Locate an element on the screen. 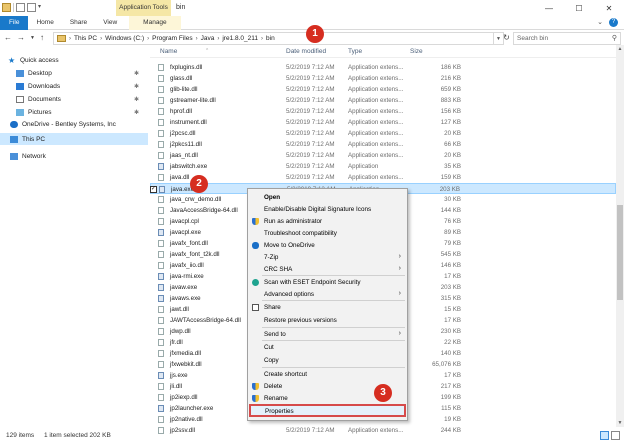 This screenshot has width=624, height=442. menu-item-properties: Properties is located at coordinates (327, 410).